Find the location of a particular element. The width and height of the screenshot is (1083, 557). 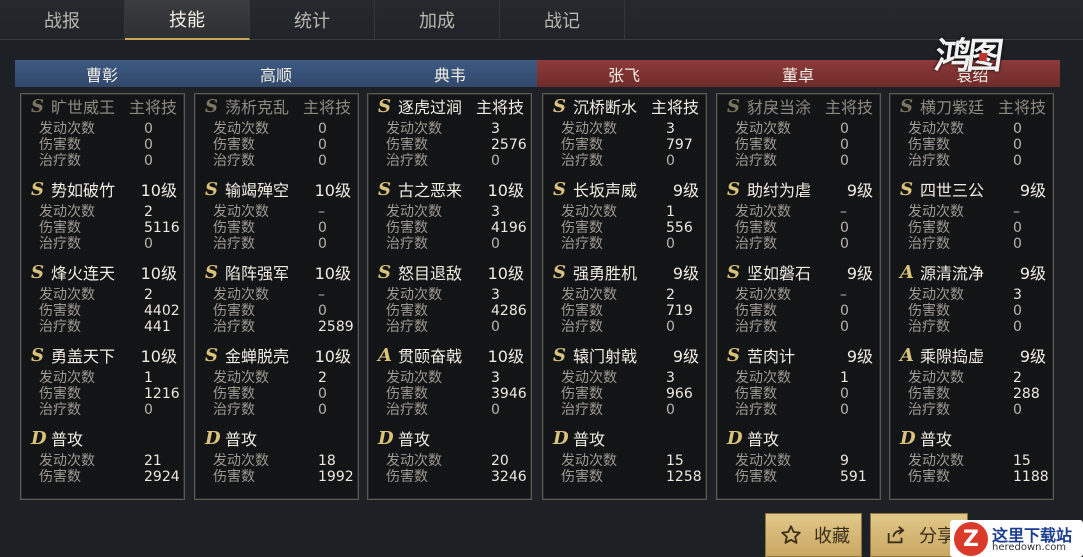

skill-title: S 苦肉计 9级 is located at coordinates (802, 355).